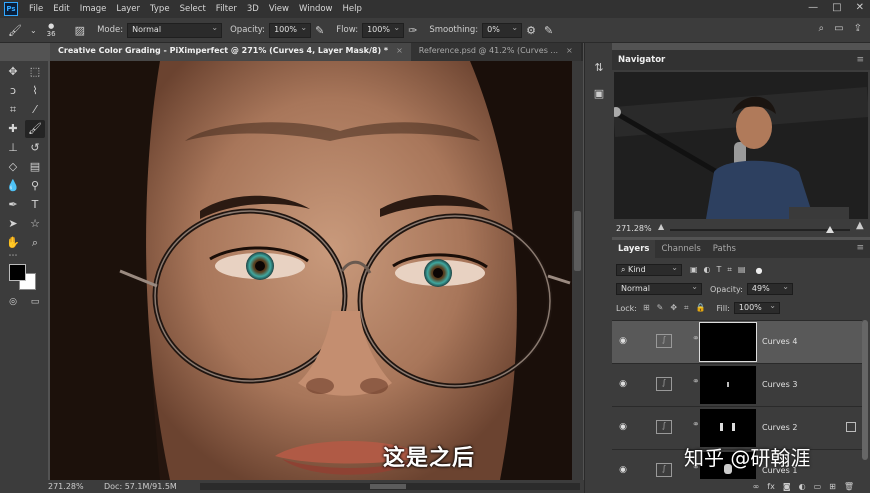 Image resolution: width=870 pixels, height=493 pixels. What do you see at coordinates (836, 7) in the screenshot?
I see `maximize-button: □` at bounding box center [836, 7].